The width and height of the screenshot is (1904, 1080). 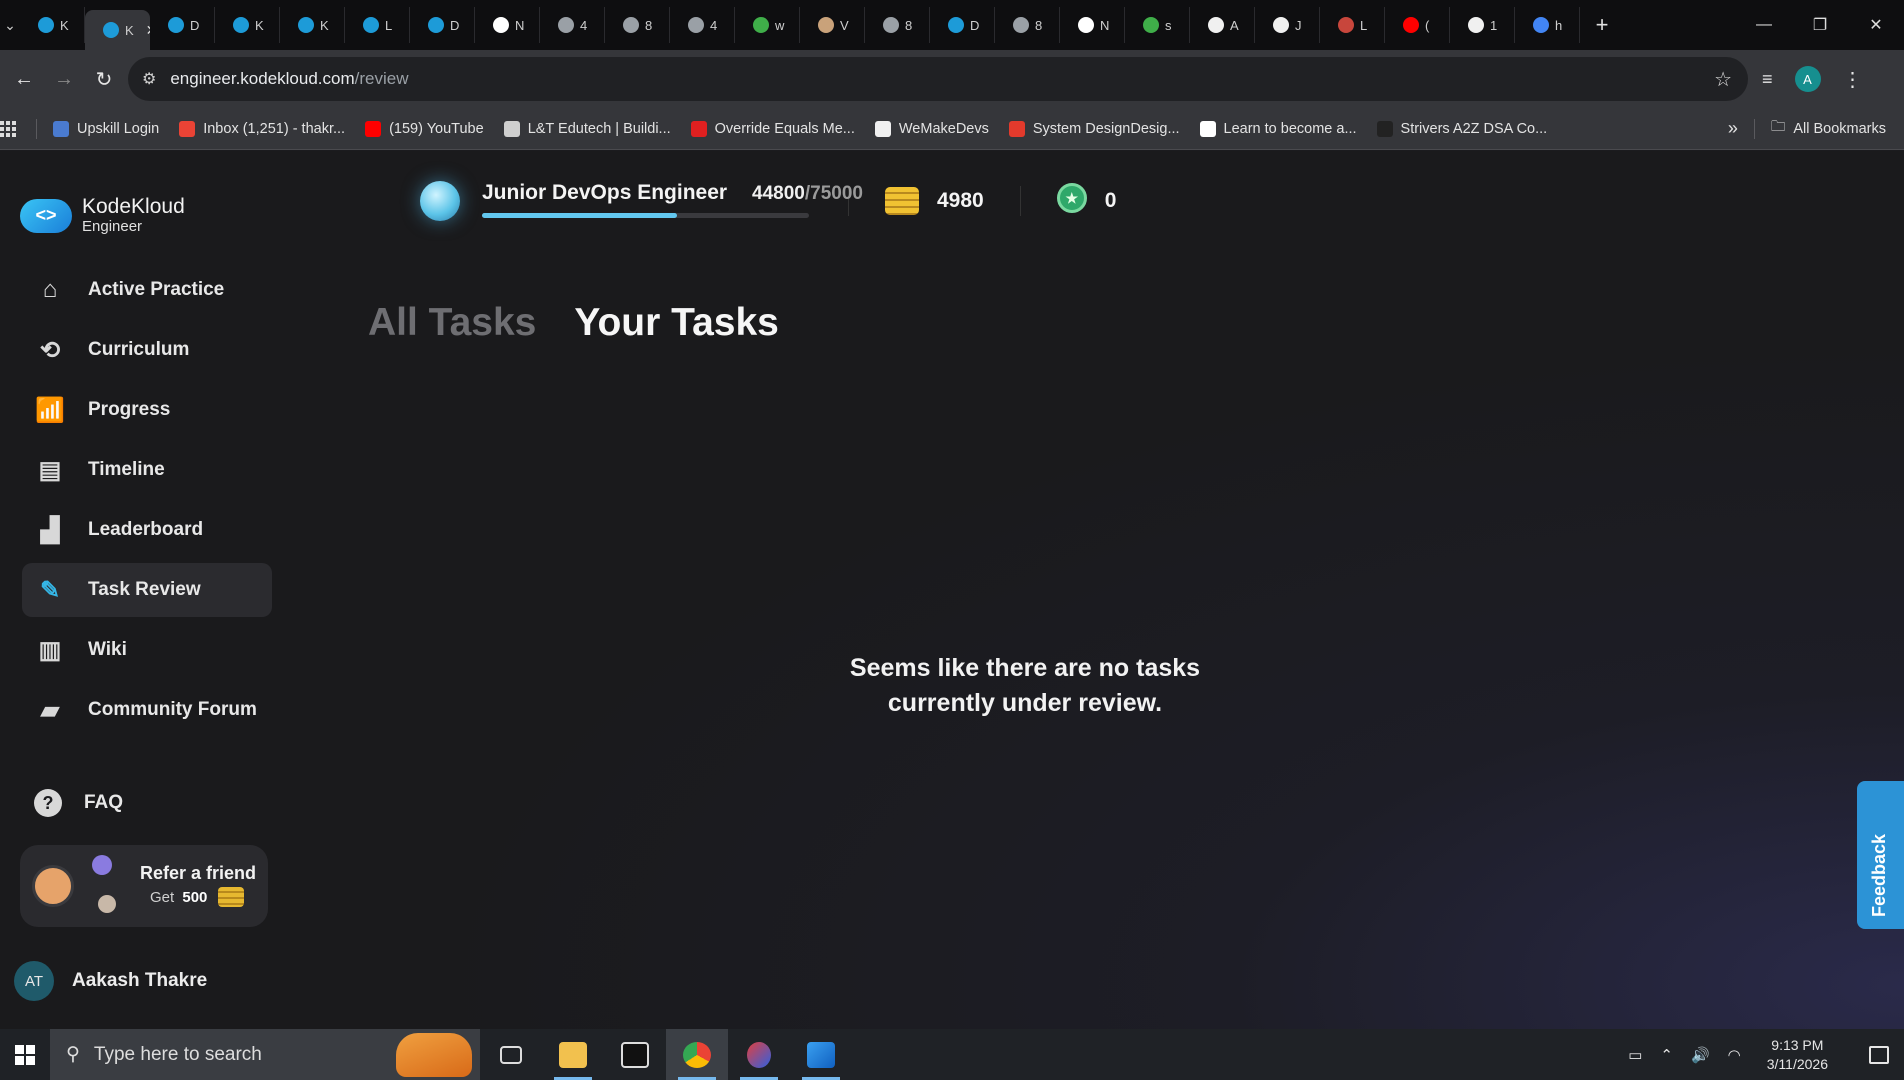 What do you see at coordinates (110, 981) in the screenshot?
I see `user-profile: AT Aakash Thakre` at bounding box center [110, 981].